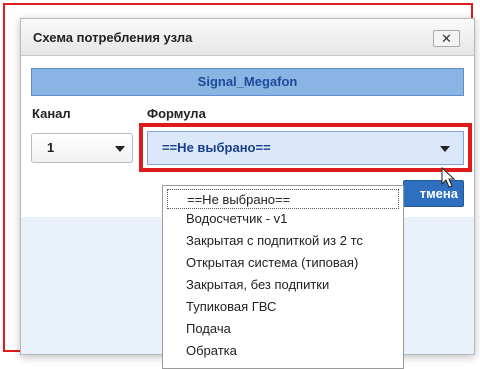  I want to click on dialog-title: Схема потребления узла, so click(113, 37).